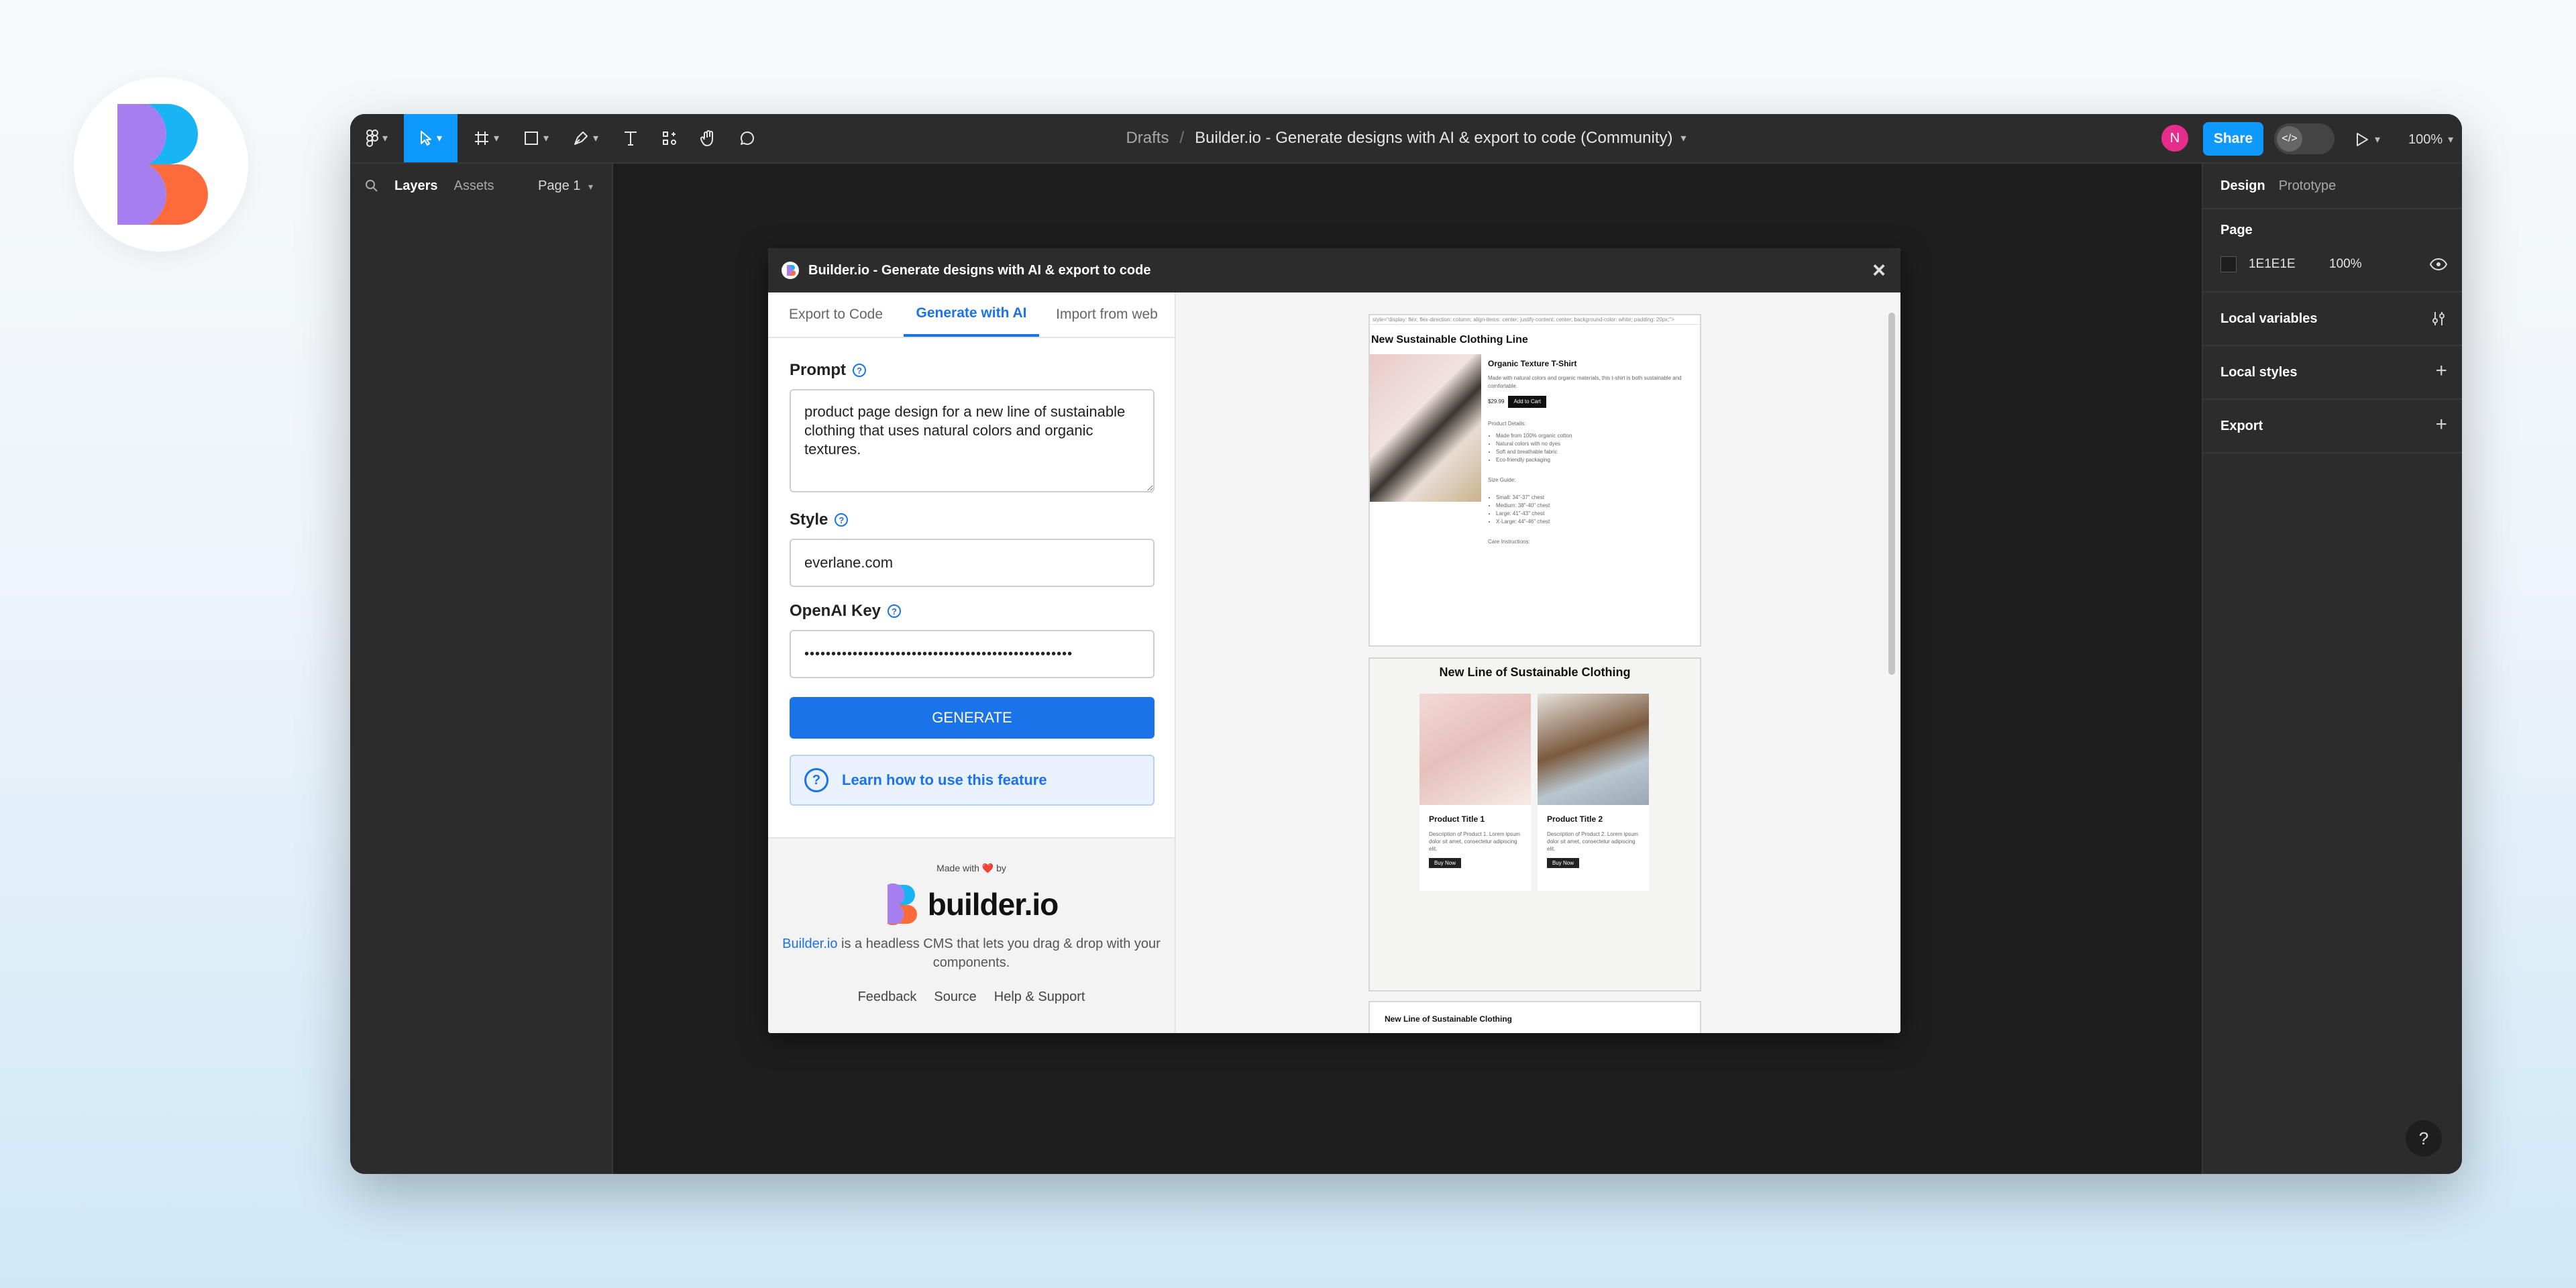 The width and height of the screenshot is (2576, 1288). I want to click on scrollbar-thumb, so click(1891, 494).